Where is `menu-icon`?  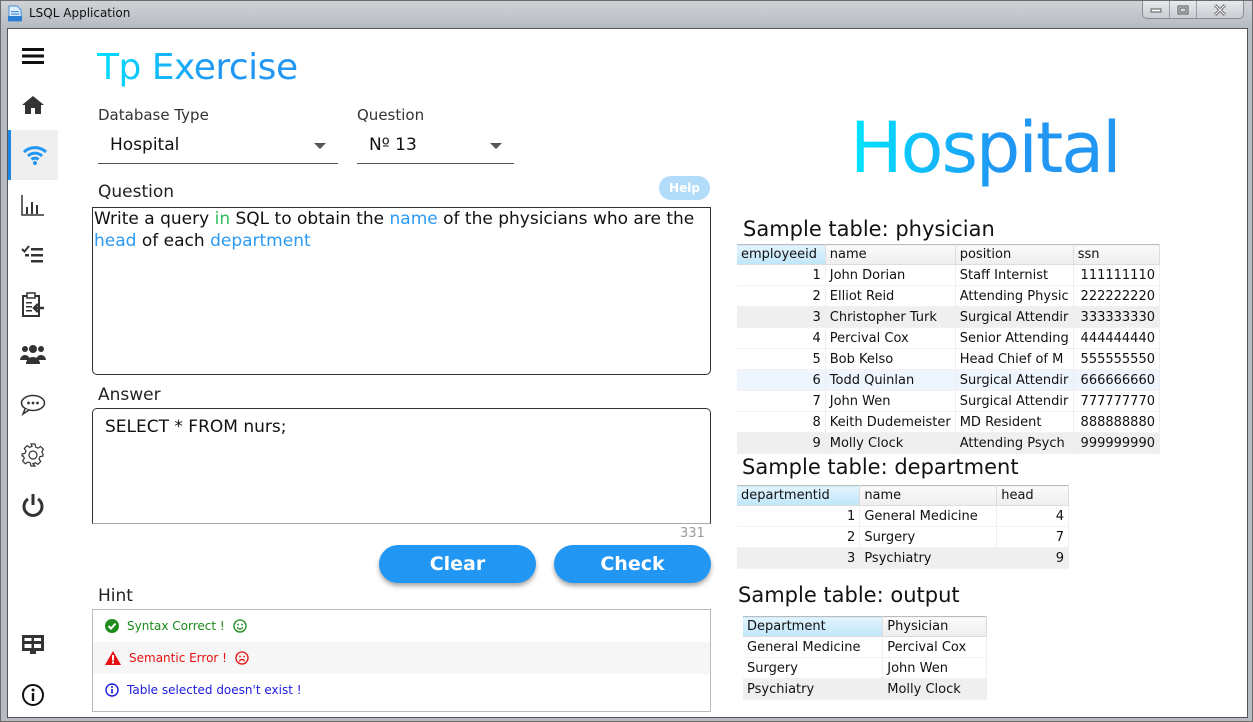
menu-icon is located at coordinates (33, 56).